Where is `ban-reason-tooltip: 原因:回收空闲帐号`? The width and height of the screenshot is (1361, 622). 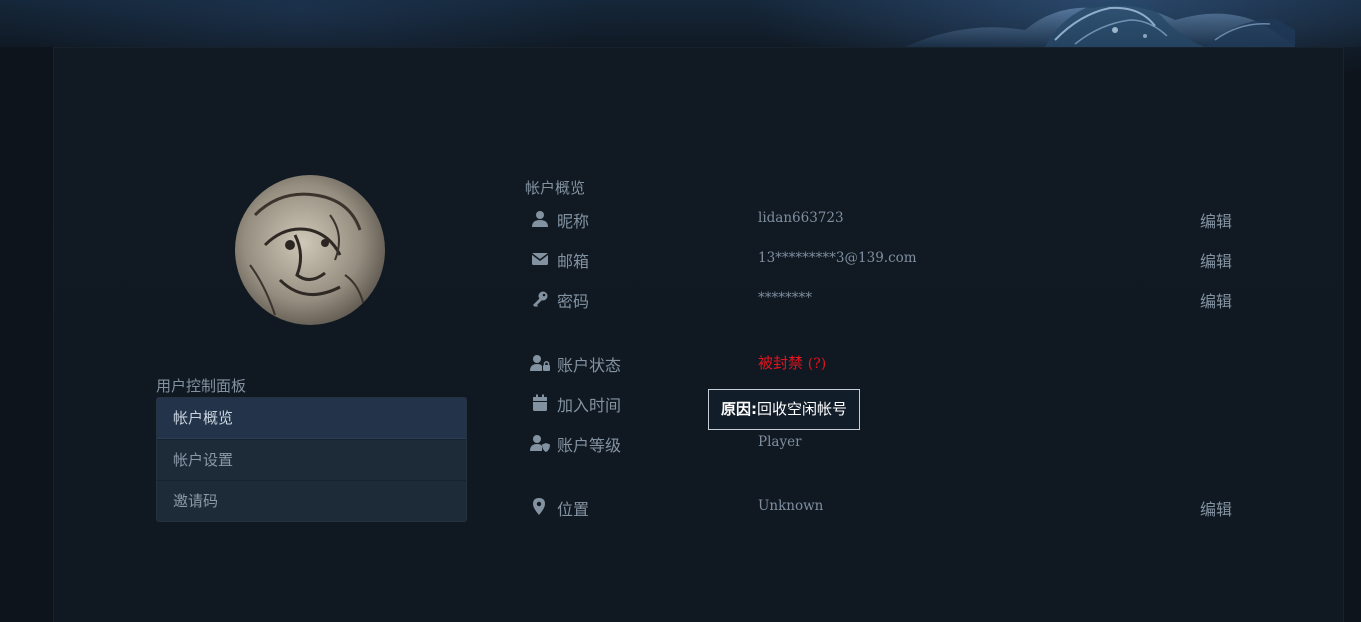
ban-reason-tooltip: 原因:回收空闲帐号 is located at coordinates (784, 409).